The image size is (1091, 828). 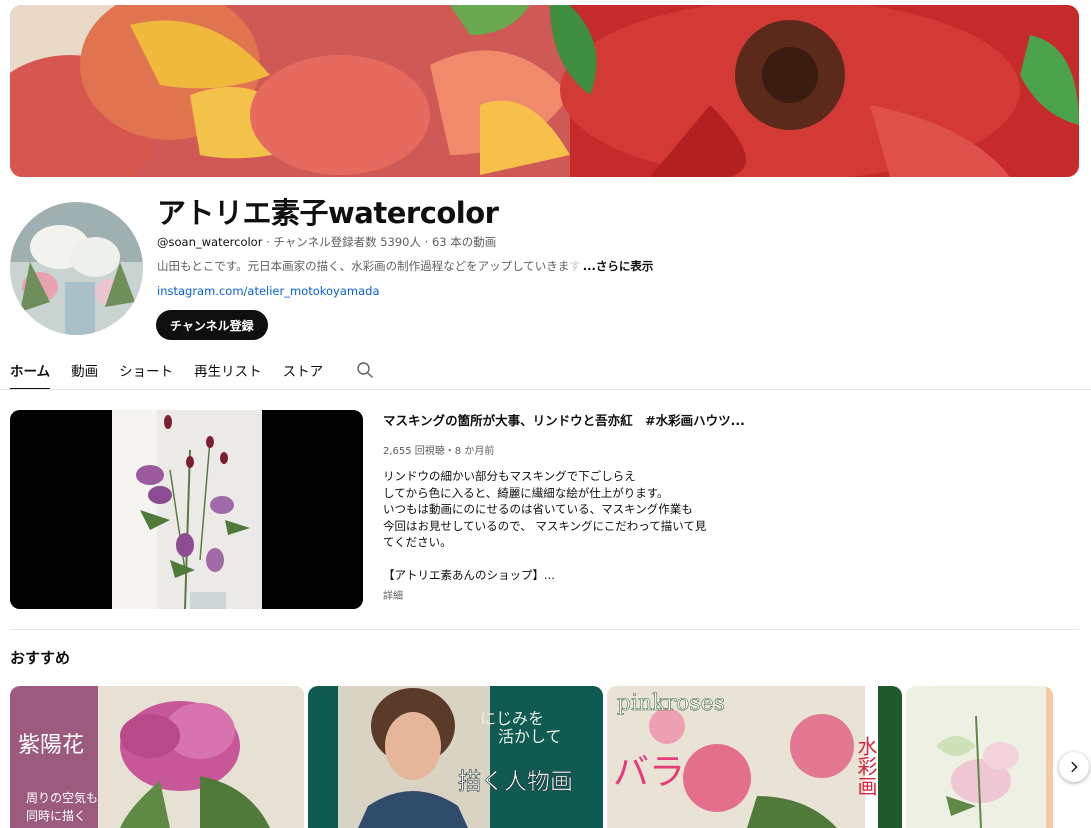 What do you see at coordinates (649, 772) in the screenshot?
I see `recommended-3-subtitle: バラ` at bounding box center [649, 772].